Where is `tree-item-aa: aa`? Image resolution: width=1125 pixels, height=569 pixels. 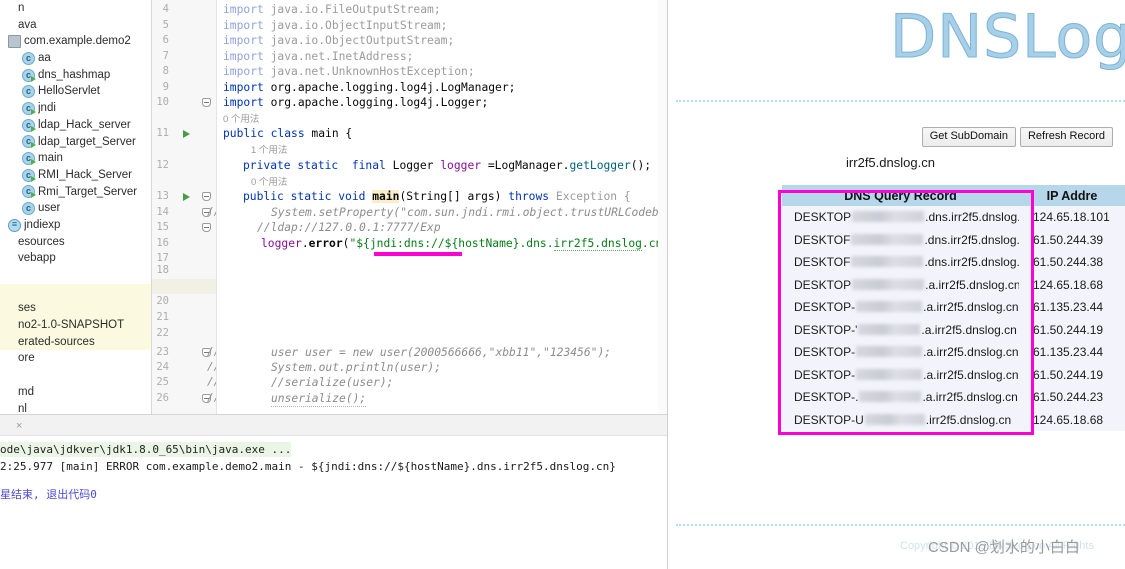 tree-item-aa: aa is located at coordinates (76, 58).